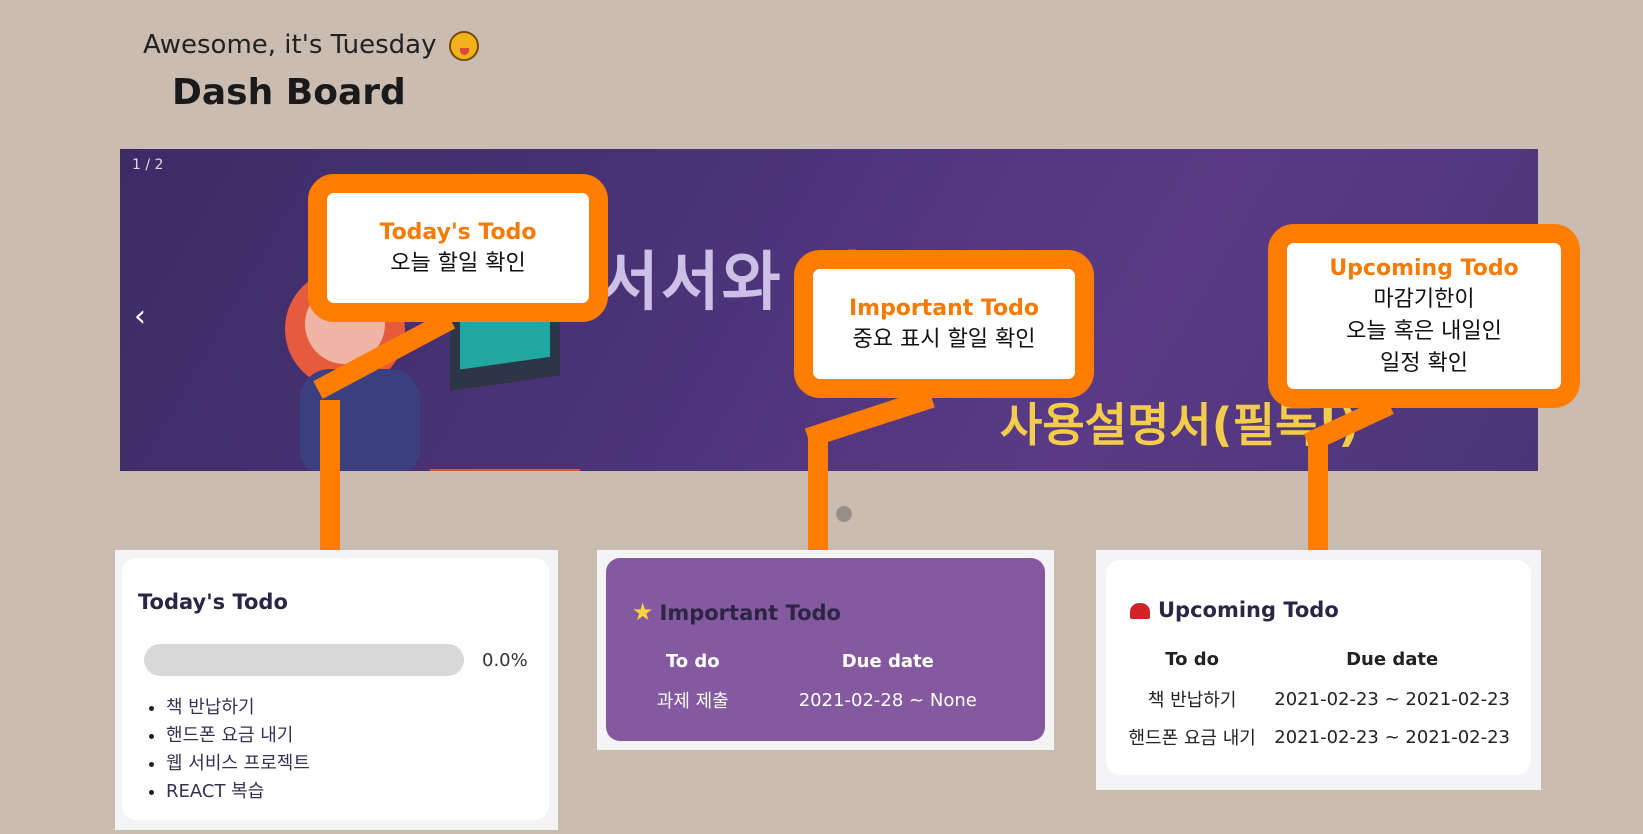  What do you see at coordinates (1424, 299) in the screenshot?
I see `callout-upcoming-desc-1: 마감기한이` at bounding box center [1424, 299].